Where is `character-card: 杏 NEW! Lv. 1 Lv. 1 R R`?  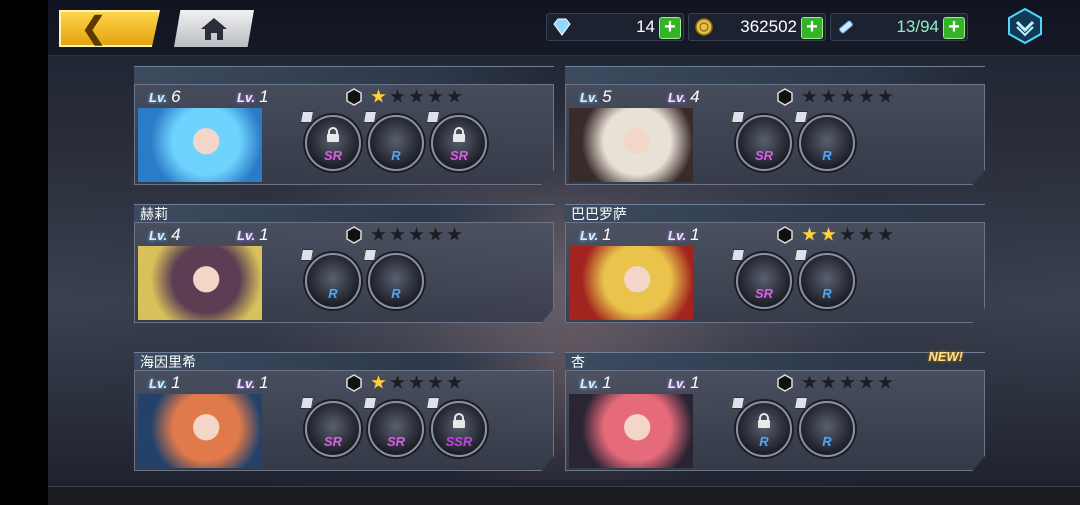
character-card: 杏 NEW! Lv. 1 Lv. 1 R R is located at coordinates (775, 410).